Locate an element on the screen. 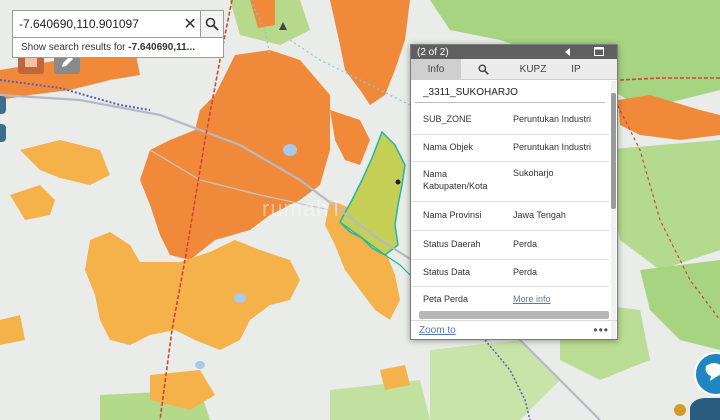 This screenshot has width=720, height=420. attribute-key: Status Data is located at coordinates (458, 273).